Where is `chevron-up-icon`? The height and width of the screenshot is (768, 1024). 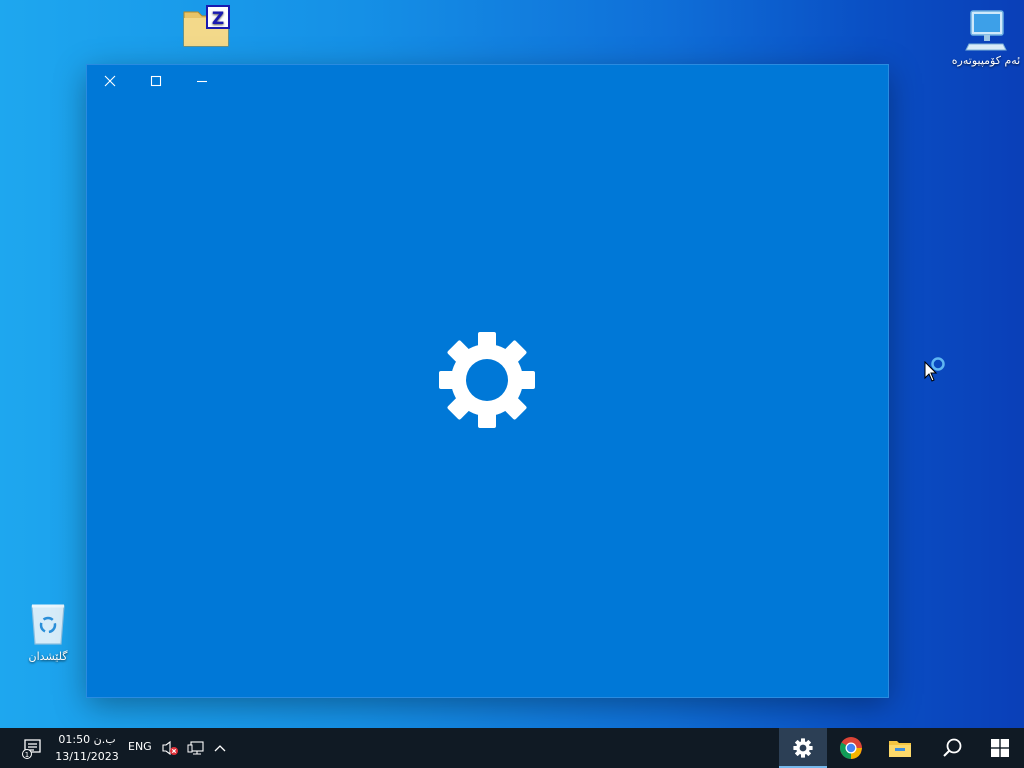
chevron-up-icon is located at coordinates (220, 748).